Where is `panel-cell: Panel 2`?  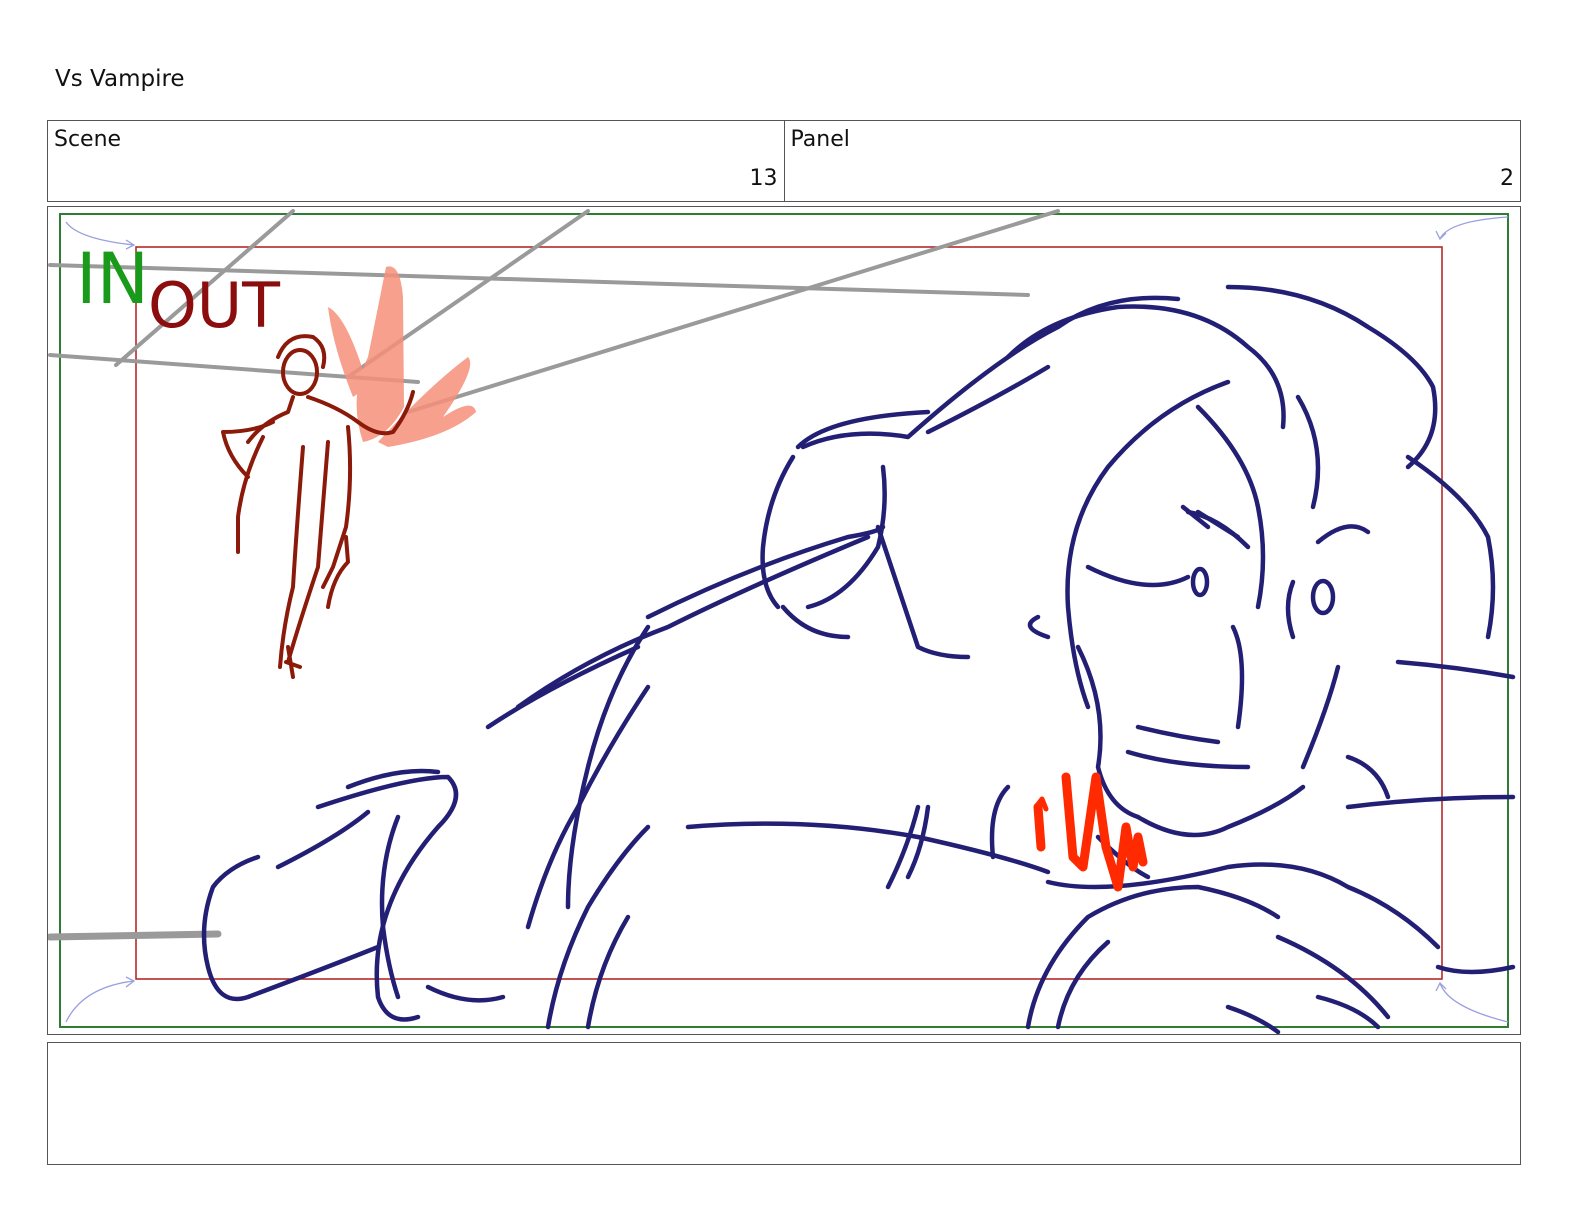
panel-cell: Panel 2 is located at coordinates (1152, 161).